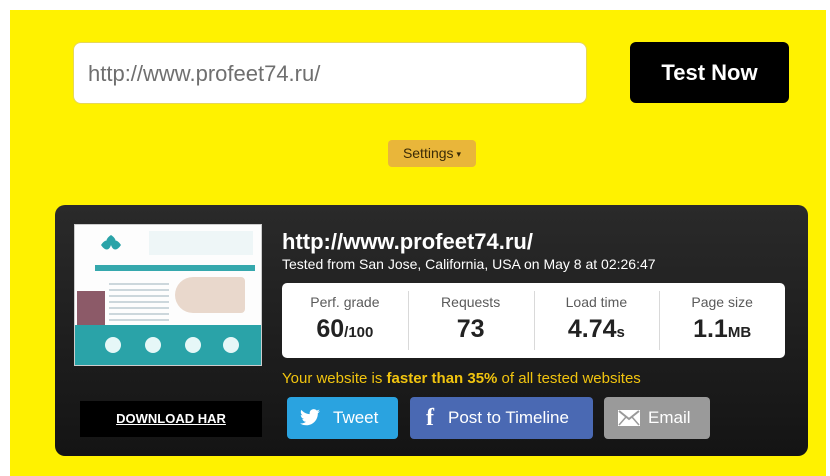 The height and width of the screenshot is (476, 830). What do you see at coordinates (471, 302) in the screenshot?
I see `metric-label: Requests` at bounding box center [471, 302].